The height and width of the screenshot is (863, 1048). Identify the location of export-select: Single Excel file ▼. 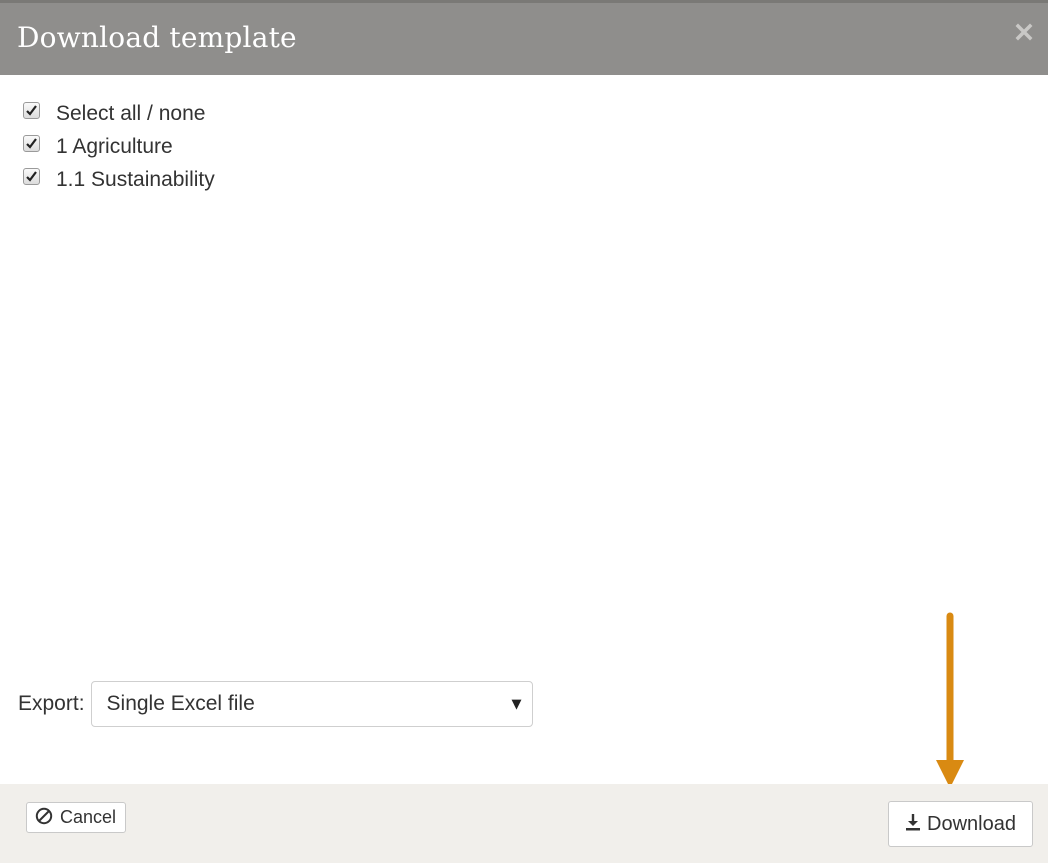
(311, 704).